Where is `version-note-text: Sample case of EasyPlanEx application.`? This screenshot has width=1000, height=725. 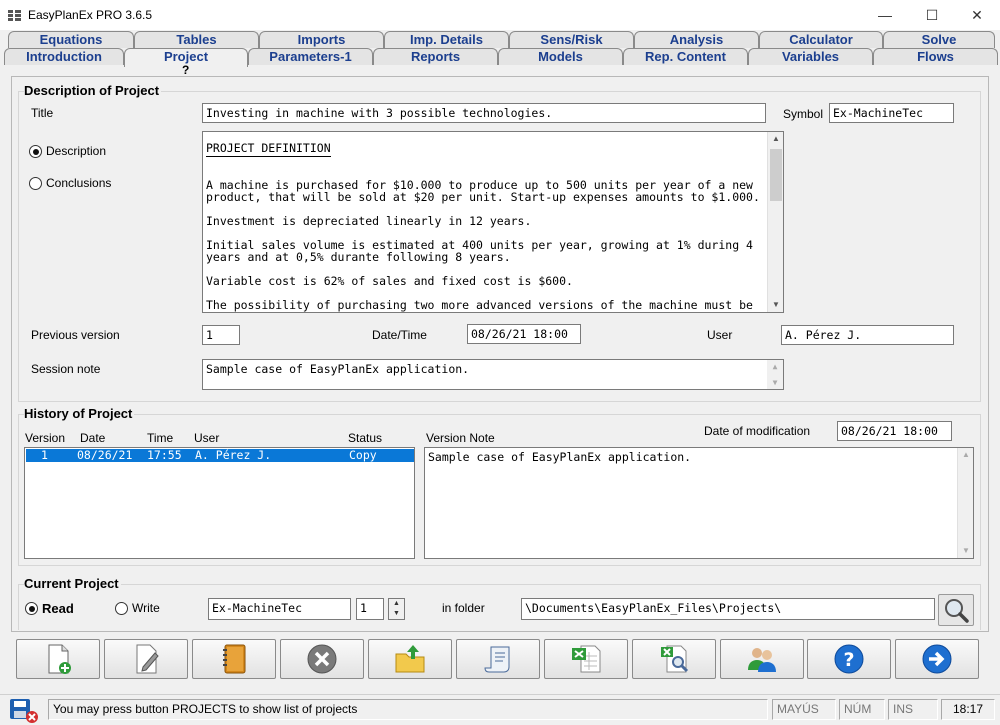
version-note-text: Sample case of EasyPlanEx application. is located at coordinates (560, 457).